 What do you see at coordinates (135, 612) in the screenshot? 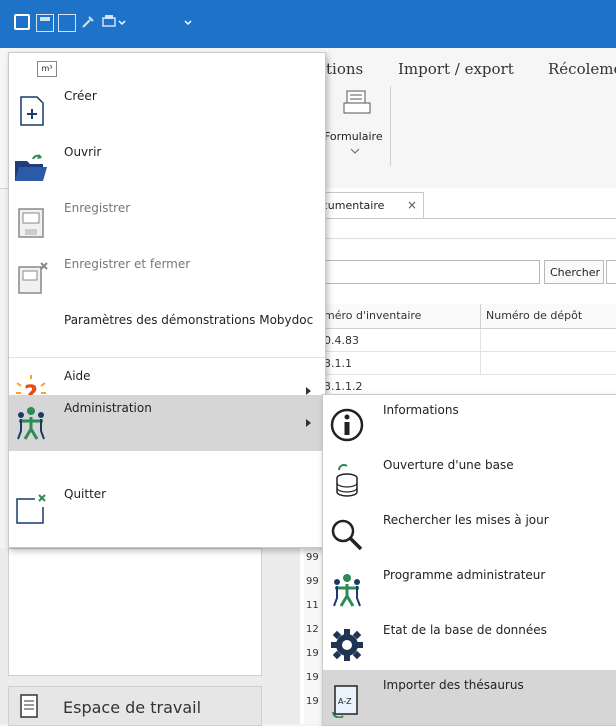
I see `navigation-panel` at bounding box center [135, 612].